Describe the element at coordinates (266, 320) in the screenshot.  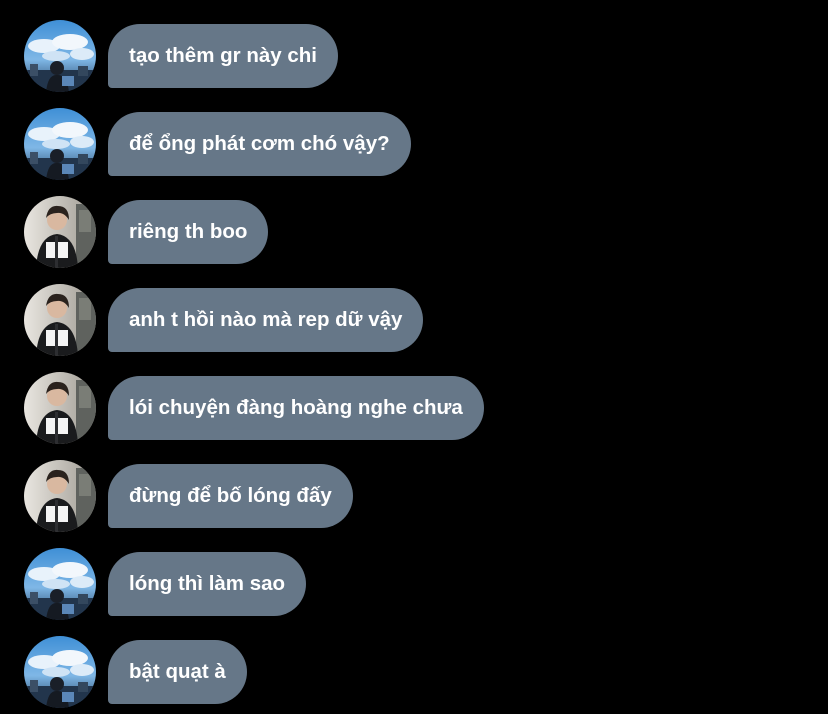
I see `message-bubble: anh t hồi nào mà rep dữ vậy` at that location.